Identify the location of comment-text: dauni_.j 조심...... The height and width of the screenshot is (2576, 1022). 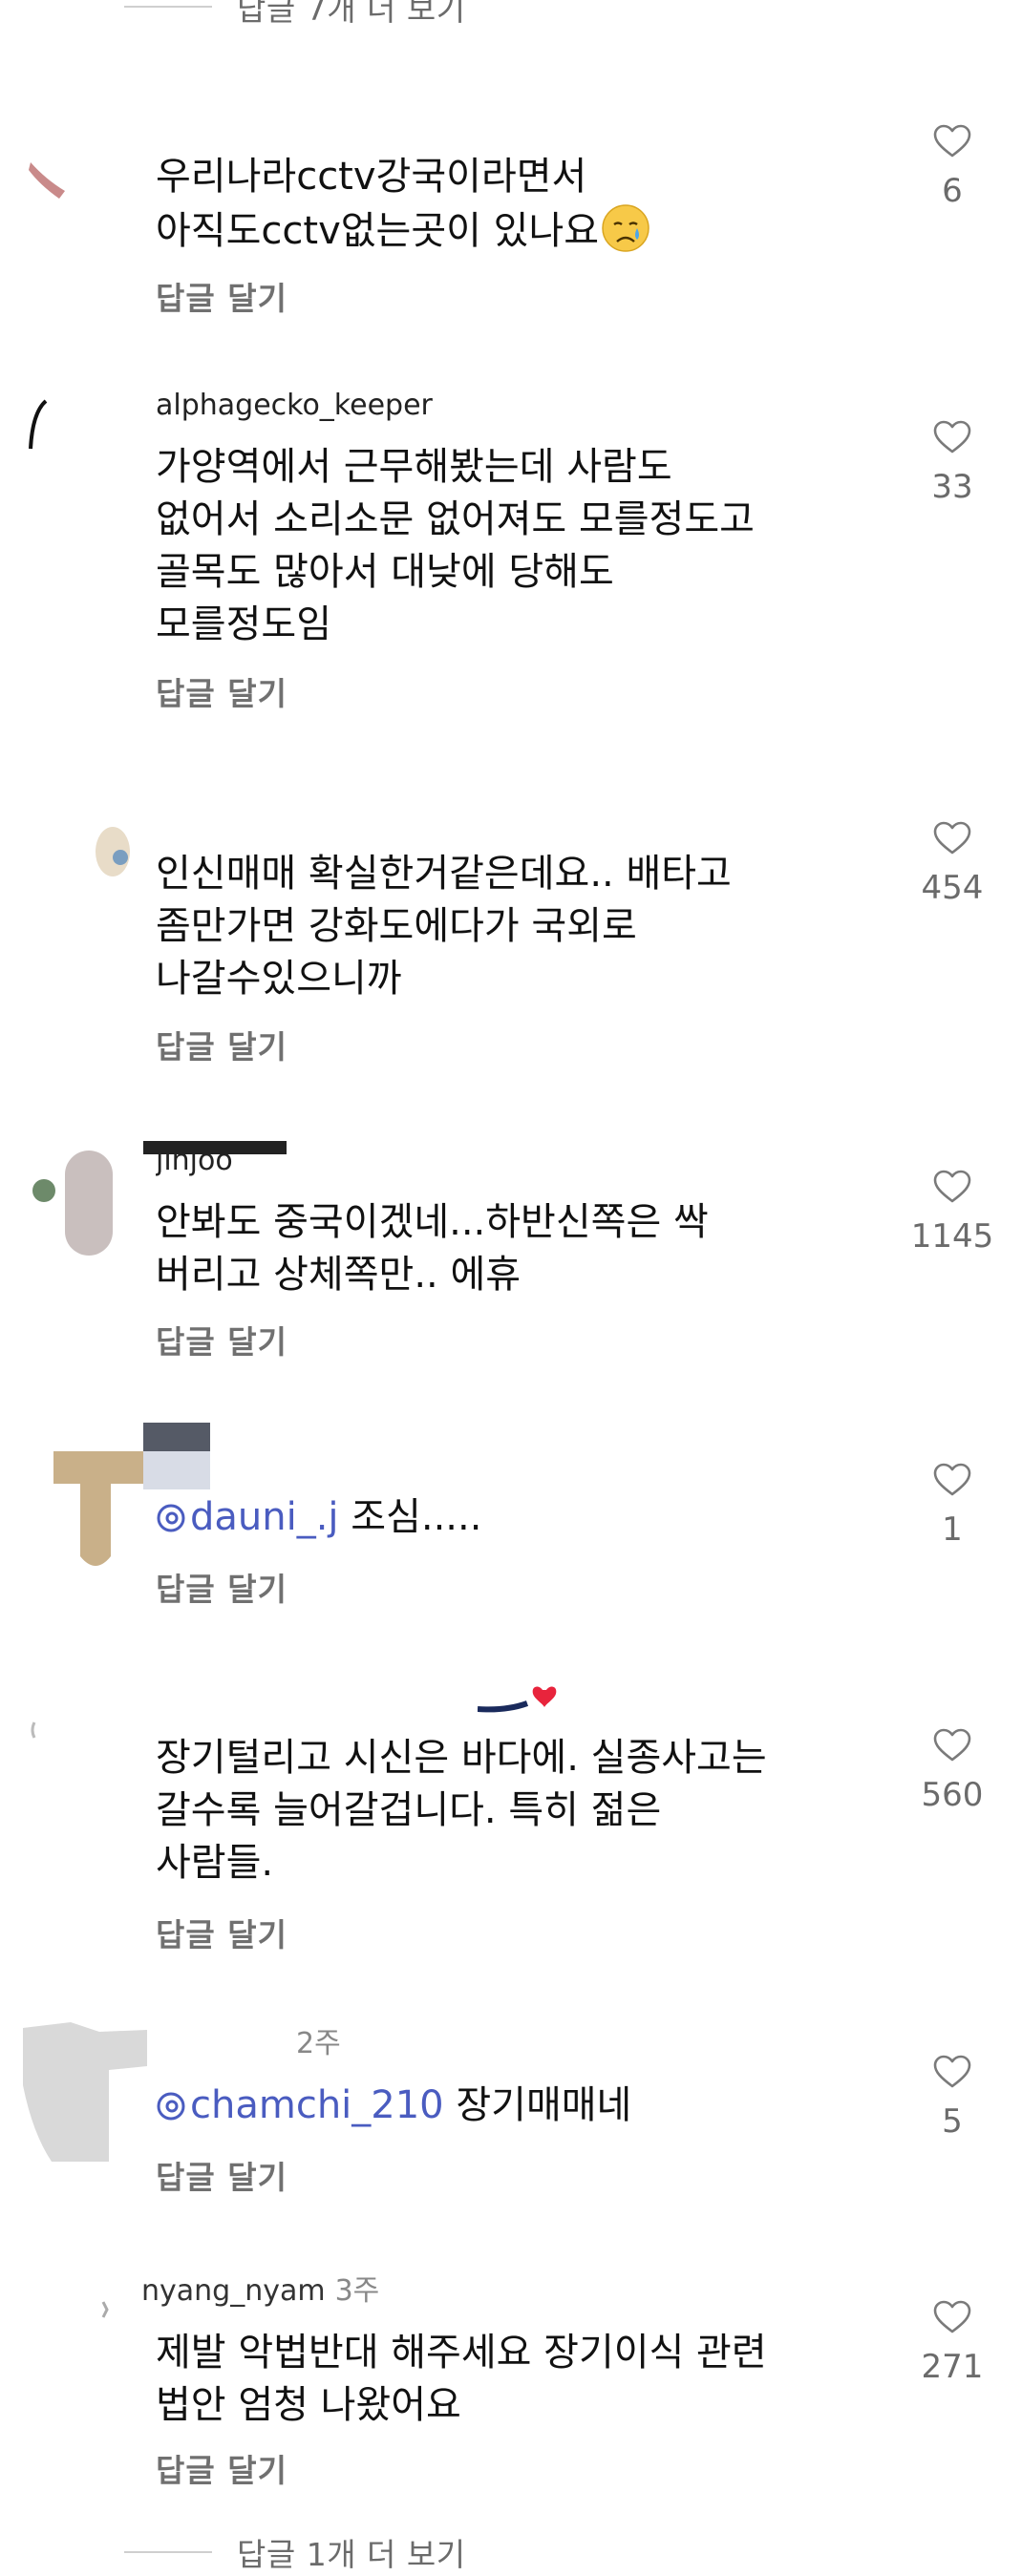
(519, 1517).